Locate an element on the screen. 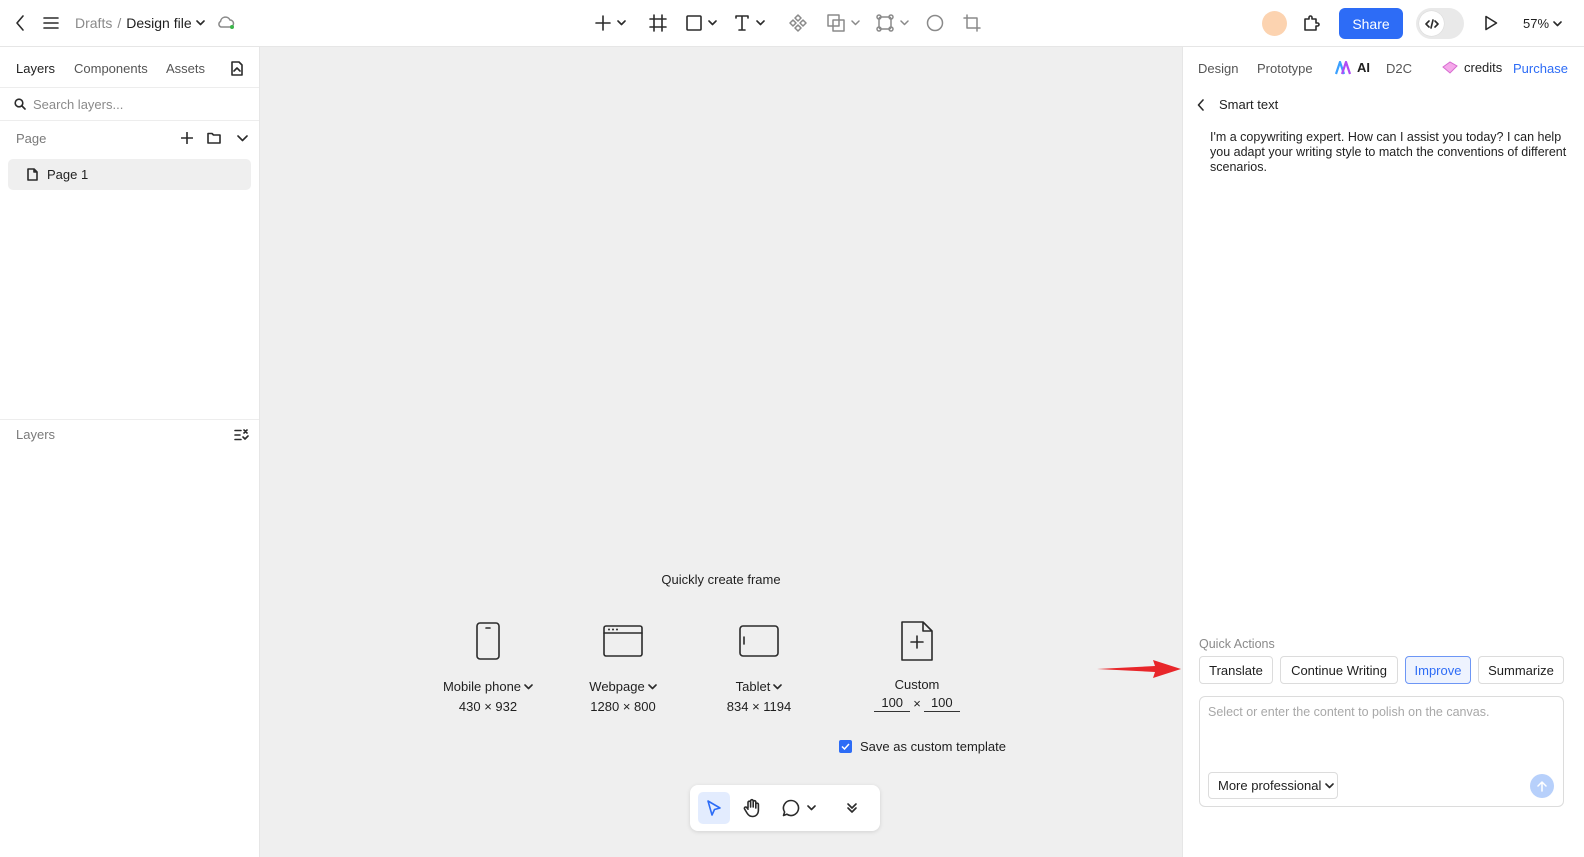 The image size is (1584, 857). play-icon is located at coordinates (1491, 23).